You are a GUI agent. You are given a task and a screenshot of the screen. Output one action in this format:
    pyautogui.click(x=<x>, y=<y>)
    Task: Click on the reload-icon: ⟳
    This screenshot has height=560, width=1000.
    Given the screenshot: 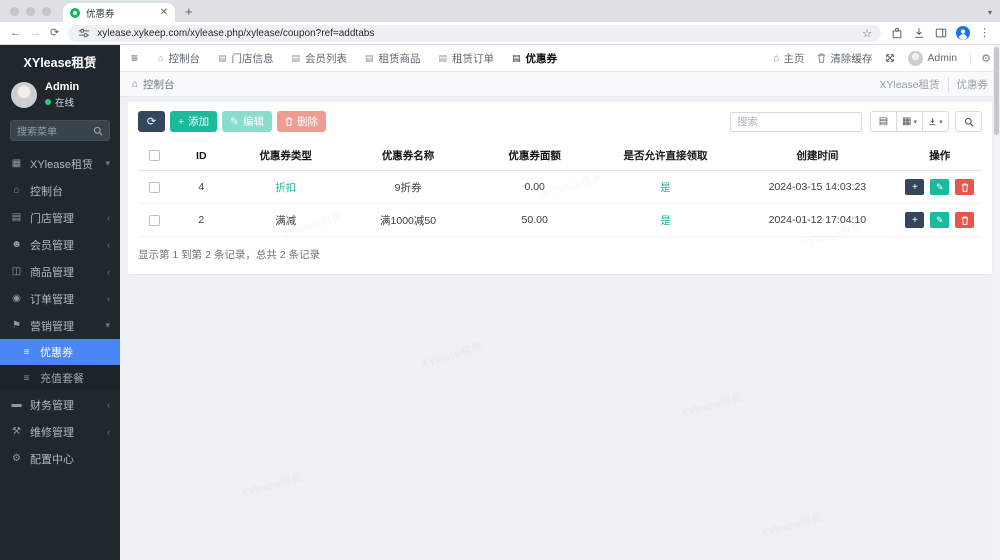 What is the action you would take?
    pyautogui.click(x=54, y=33)
    